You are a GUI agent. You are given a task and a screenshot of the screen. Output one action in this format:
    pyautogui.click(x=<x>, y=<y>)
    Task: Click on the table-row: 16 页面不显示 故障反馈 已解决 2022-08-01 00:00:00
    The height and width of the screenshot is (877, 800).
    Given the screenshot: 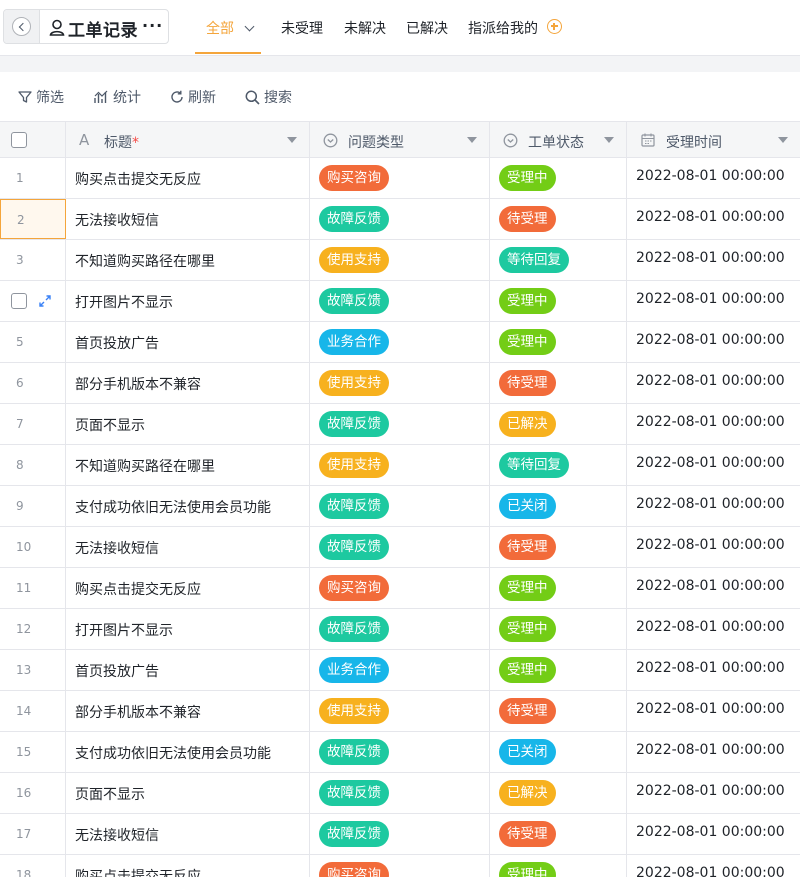 What is the action you would take?
    pyautogui.click(x=400, y=793)
    